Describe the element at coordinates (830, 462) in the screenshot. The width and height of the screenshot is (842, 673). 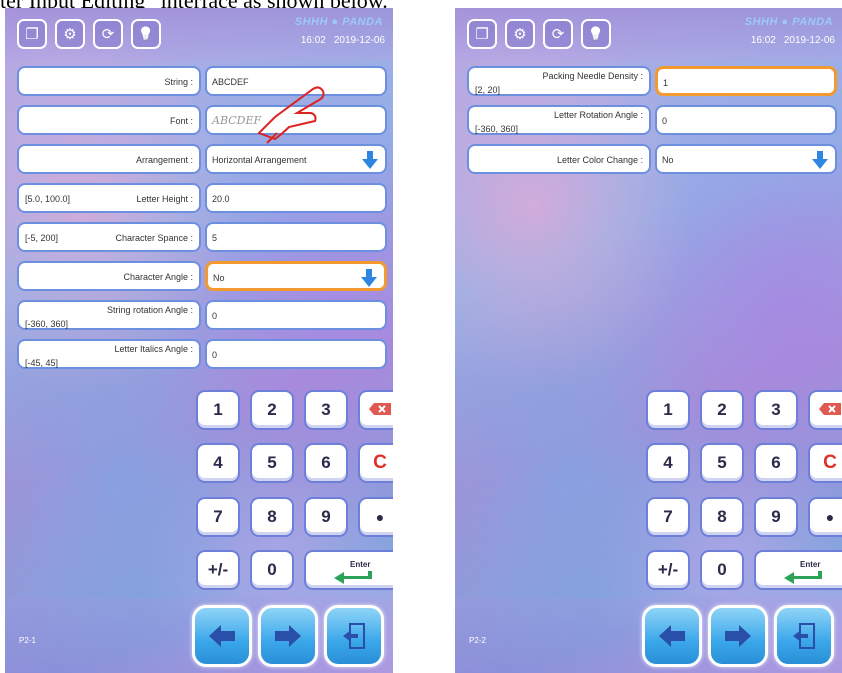
I see `key-label: C` at that location.